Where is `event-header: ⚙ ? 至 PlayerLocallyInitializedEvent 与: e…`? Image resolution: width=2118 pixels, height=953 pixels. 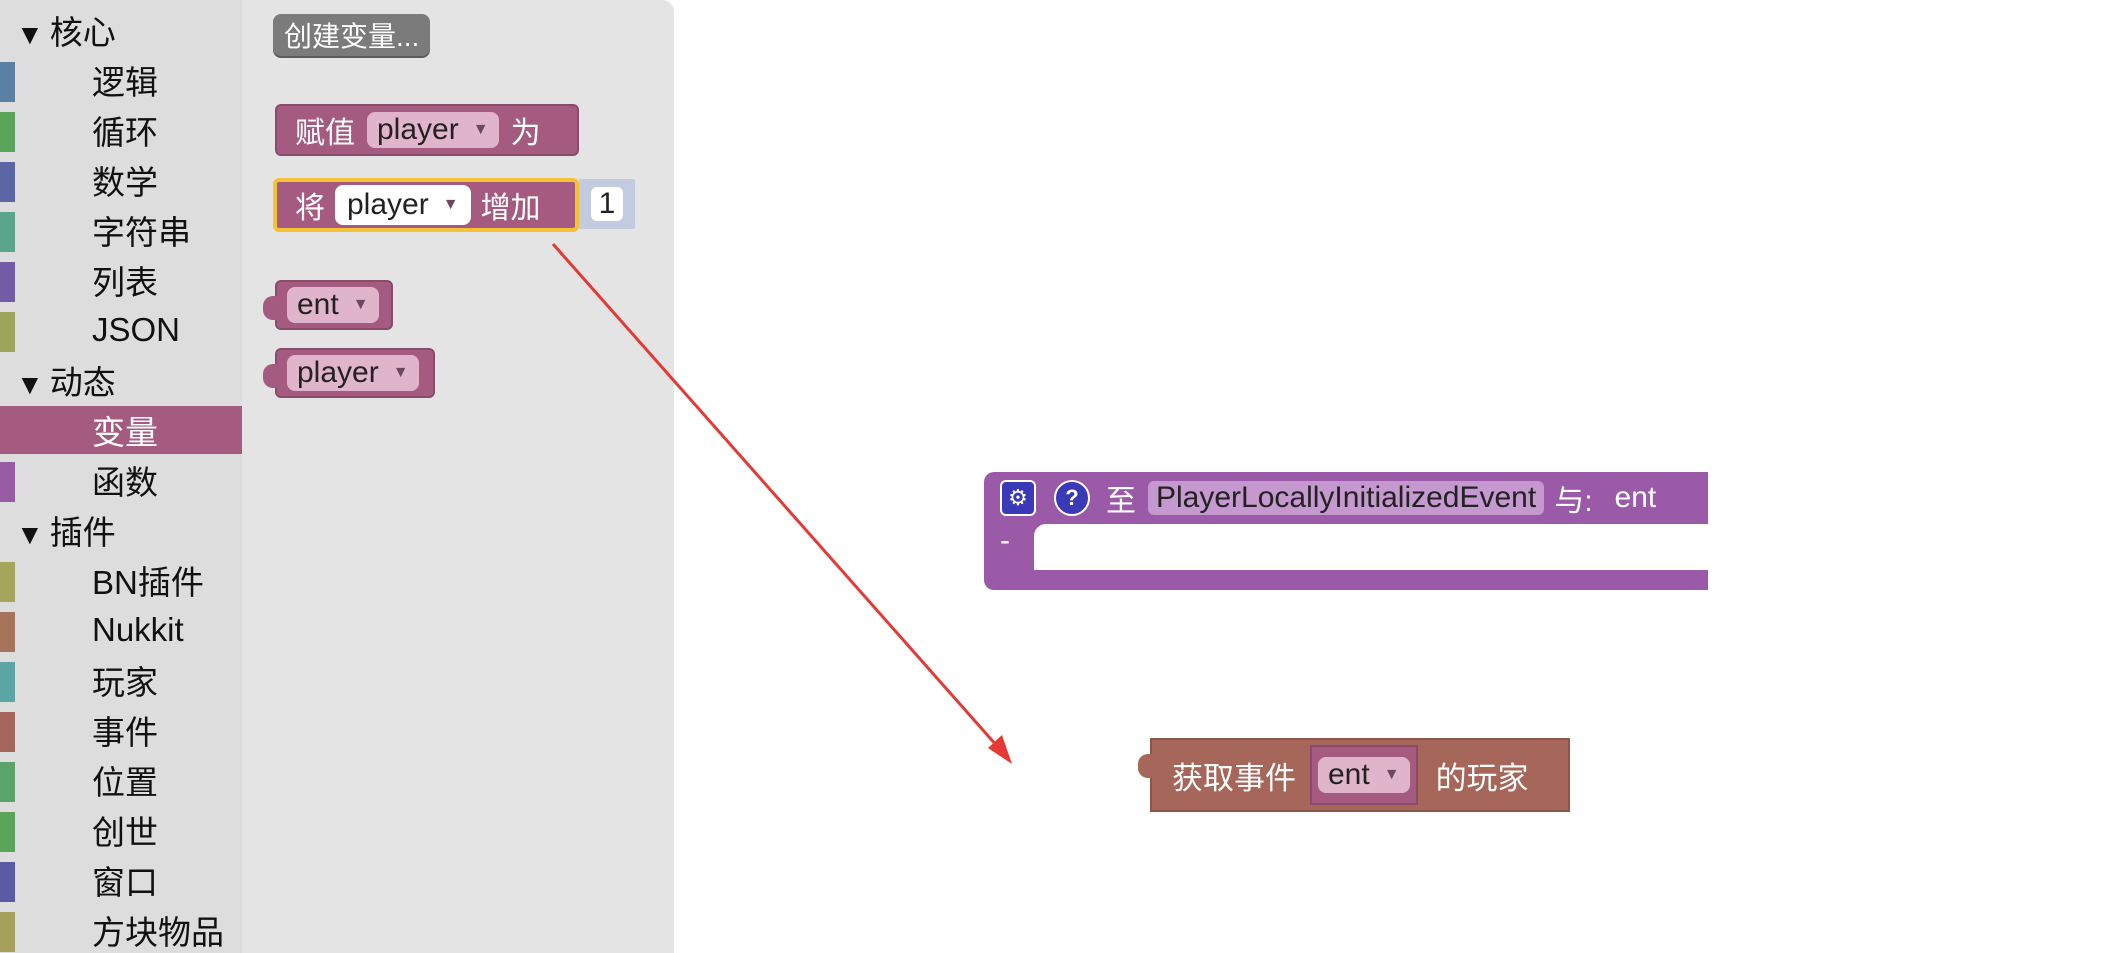 event-header: ⚙ ? 至 PlayerLocallyInitializedEvent 与: e… is located at coordinates (1346, 498).